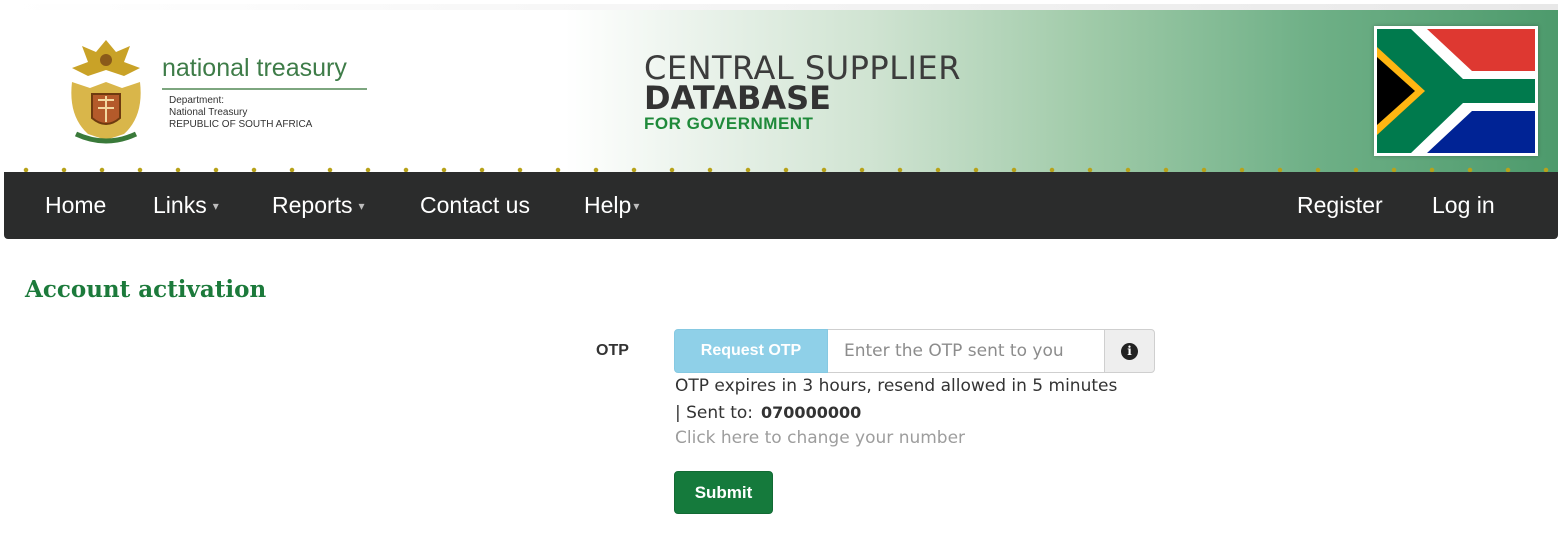 The image size is (1558, 535). What do you see at coordinates (612, 350) in the screenshot?
I see `otp-label: OTP` at bounding box center [612, 350].